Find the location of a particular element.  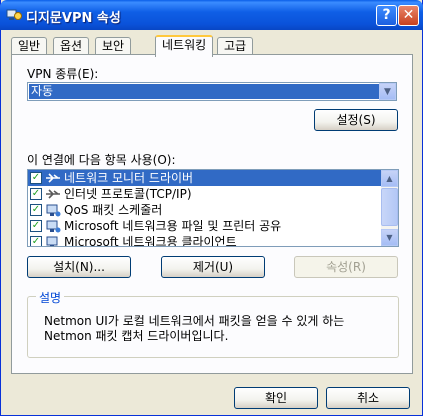

settings-button: 설정(S) is located at coordinates (356, 120).